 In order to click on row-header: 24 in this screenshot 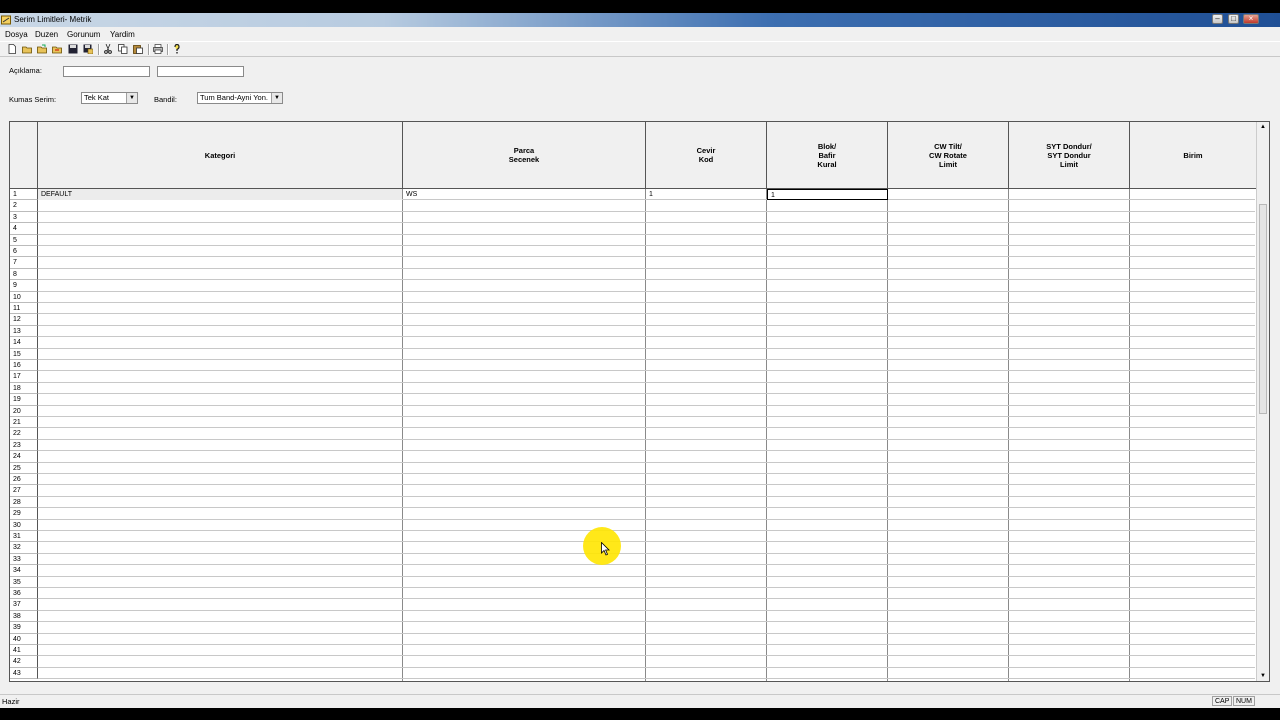, I will do `click(24, 457)`.